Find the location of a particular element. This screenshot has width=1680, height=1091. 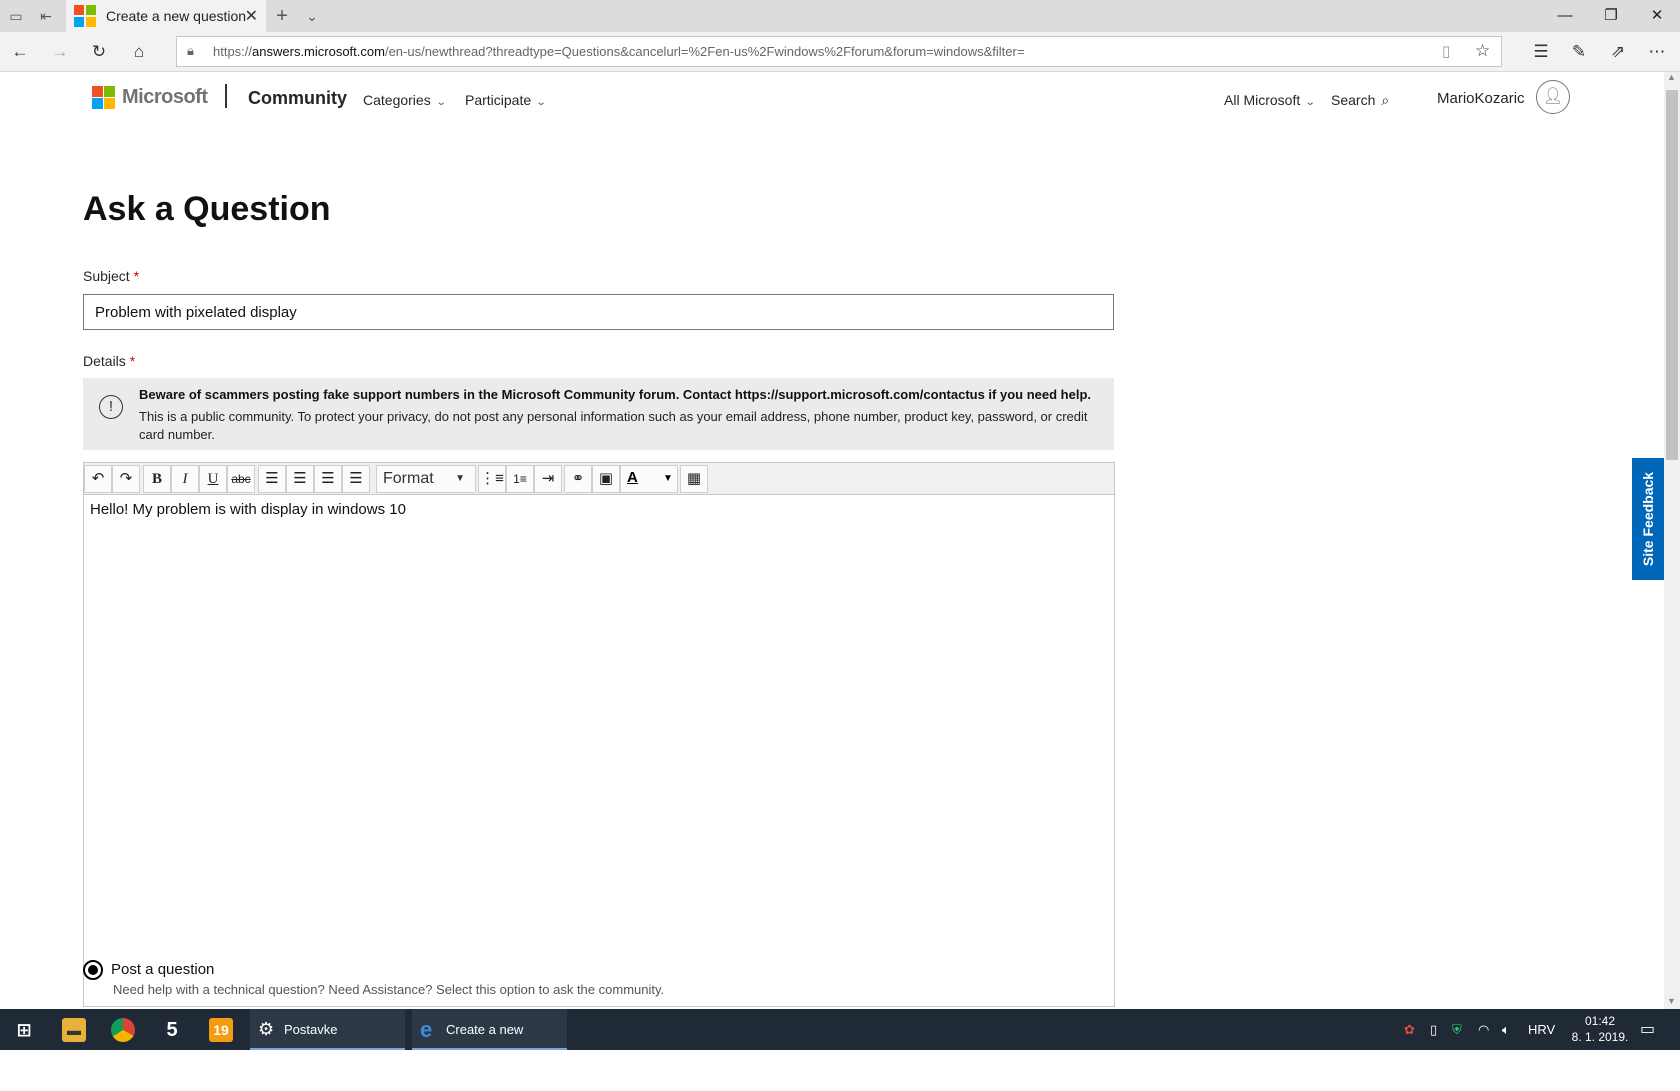

subject-label: Subject * is located at coordinates (111, 276).